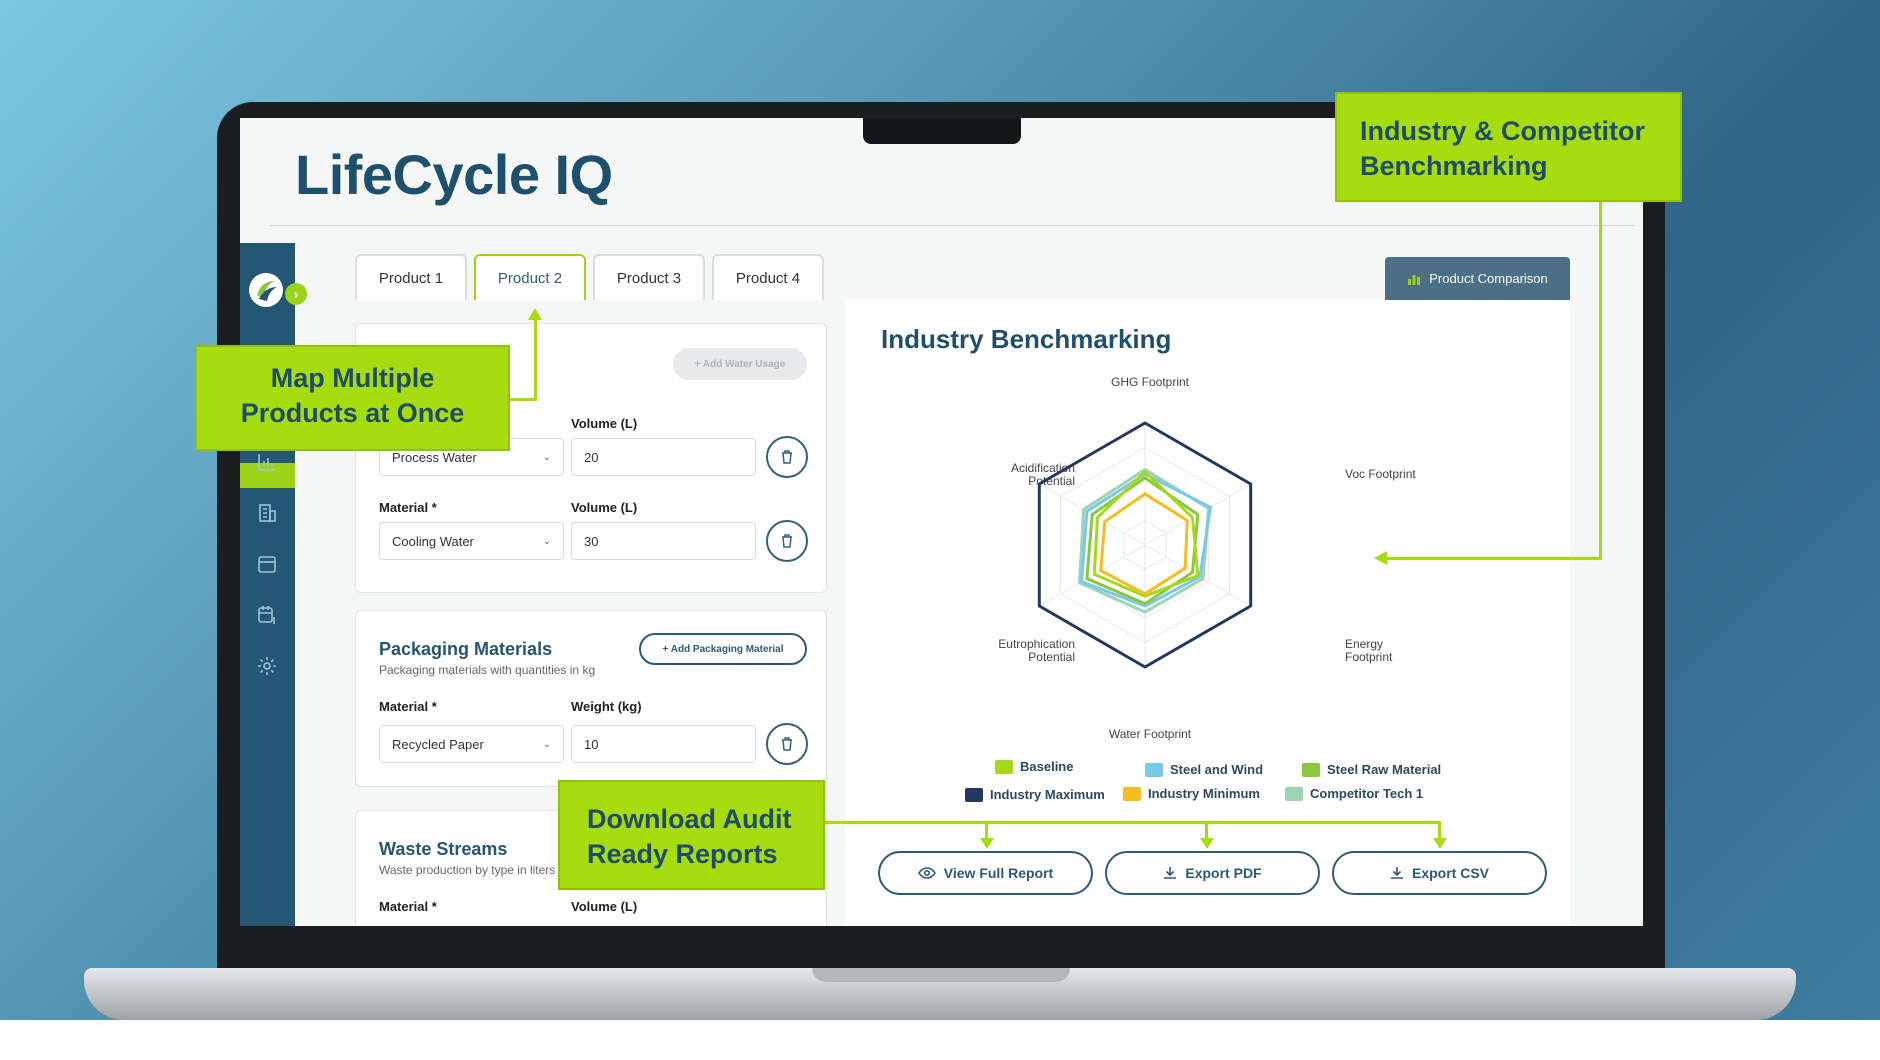 The image size is (1880, 1060). I want to click on arrow-left-icon, so click(1380, 558).